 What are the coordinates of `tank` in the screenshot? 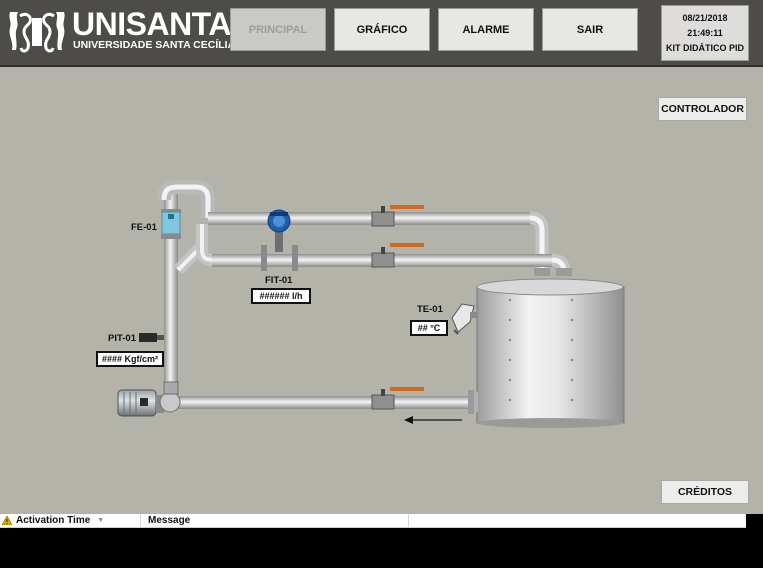 It's located at (550, 353).